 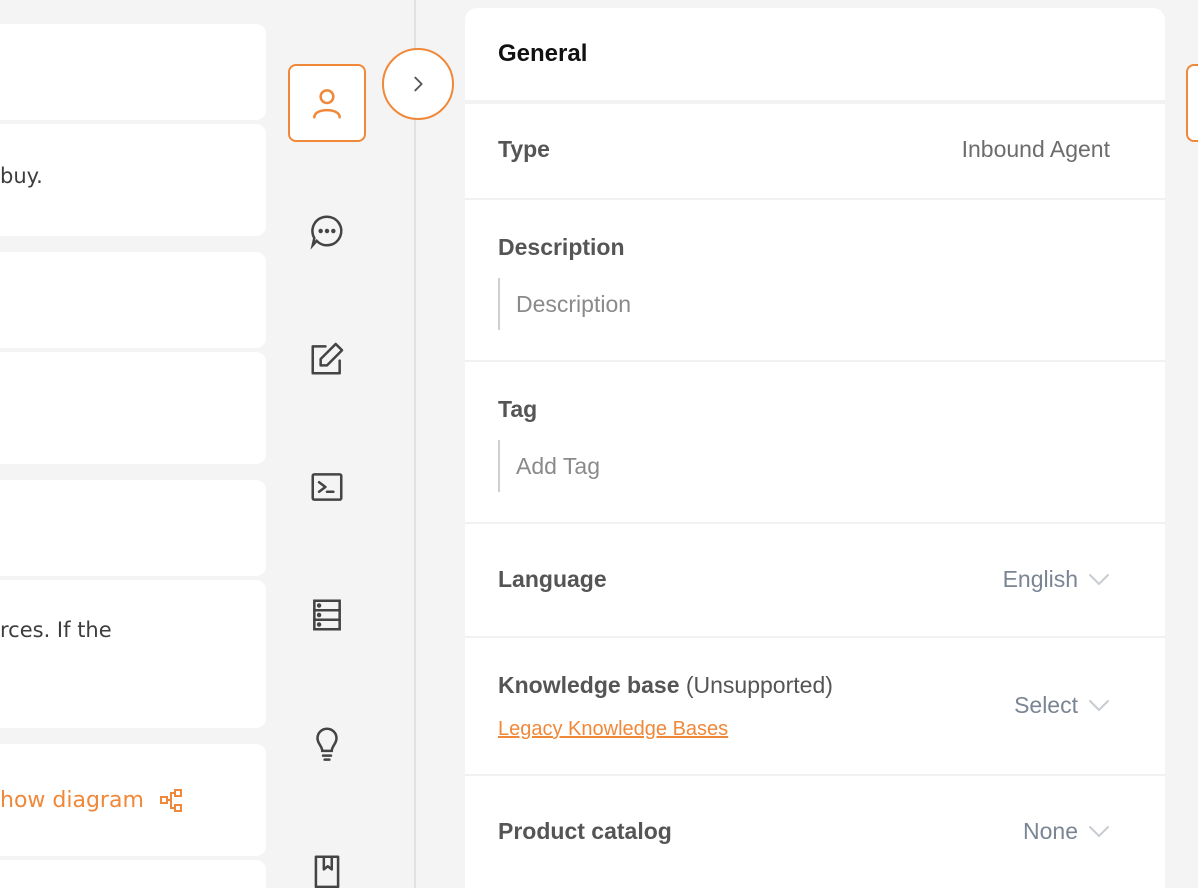 I want to click on knowledge-base-select: Select, so click(x=1062, y=705).